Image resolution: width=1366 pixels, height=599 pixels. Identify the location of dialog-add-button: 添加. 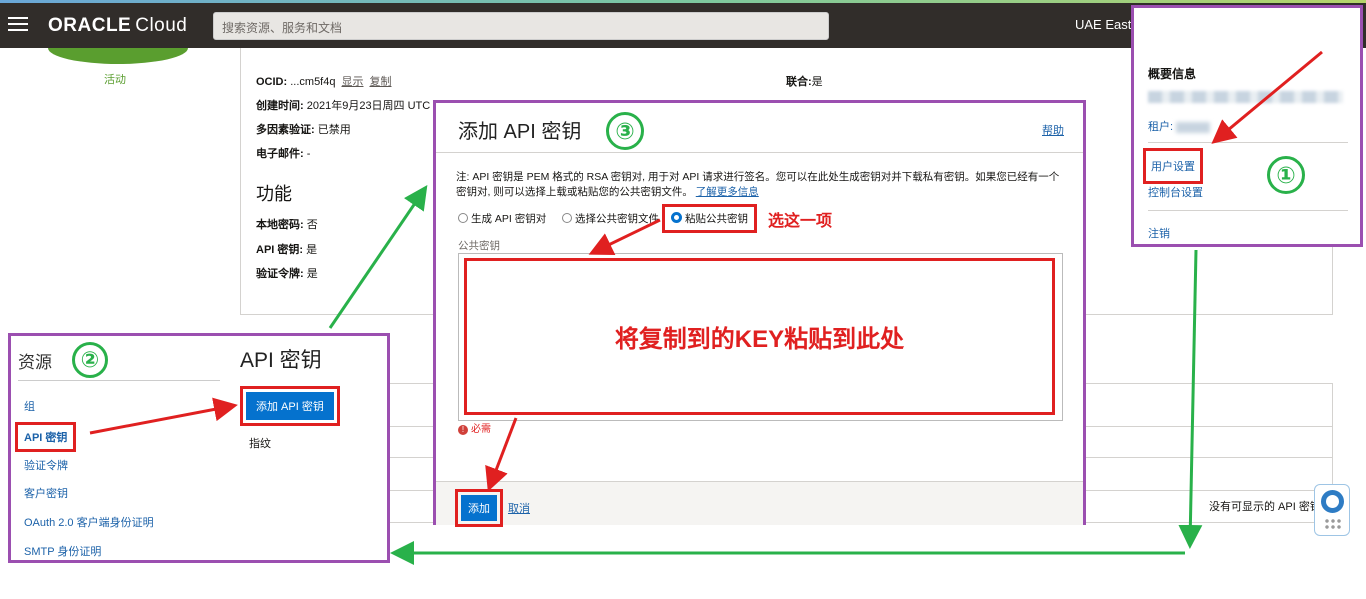
(479, 508).